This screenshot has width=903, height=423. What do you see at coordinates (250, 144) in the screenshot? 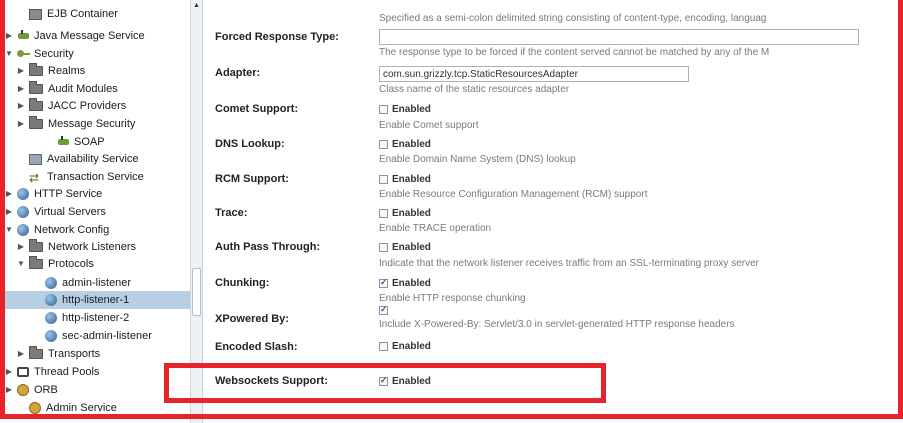
I see `dns-lookup-label: DNS Lookup:` at bounding box center [250, 144].